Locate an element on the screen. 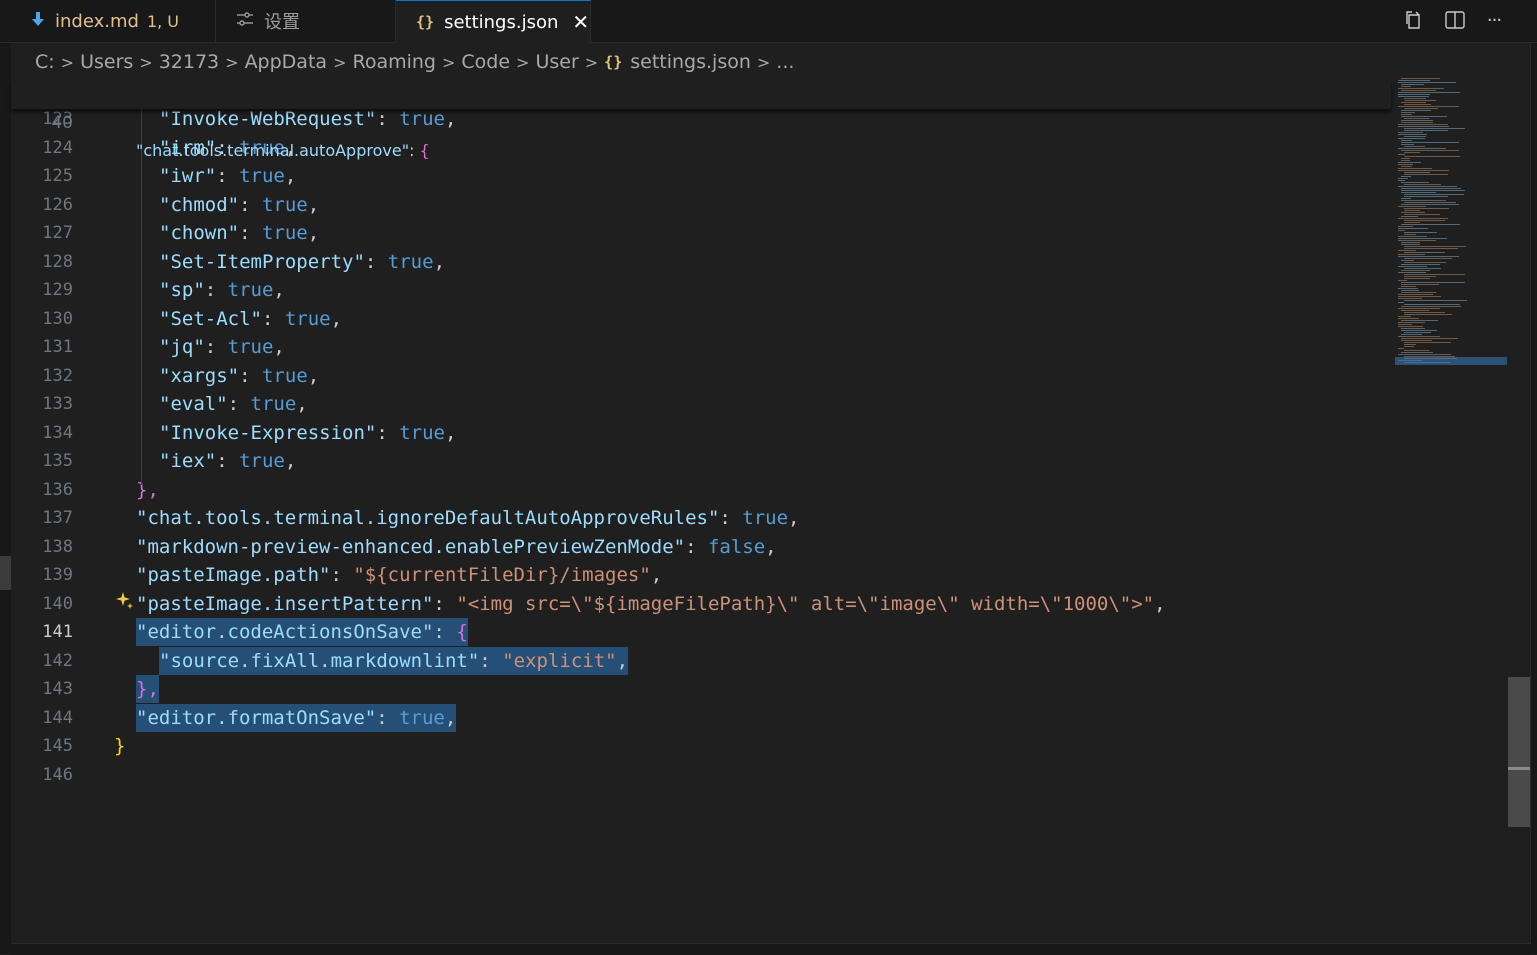 The height and width of the screenshot is (955, 1537). json-string: "${currentFileDir}/images" is located at coordinates (502, 575).